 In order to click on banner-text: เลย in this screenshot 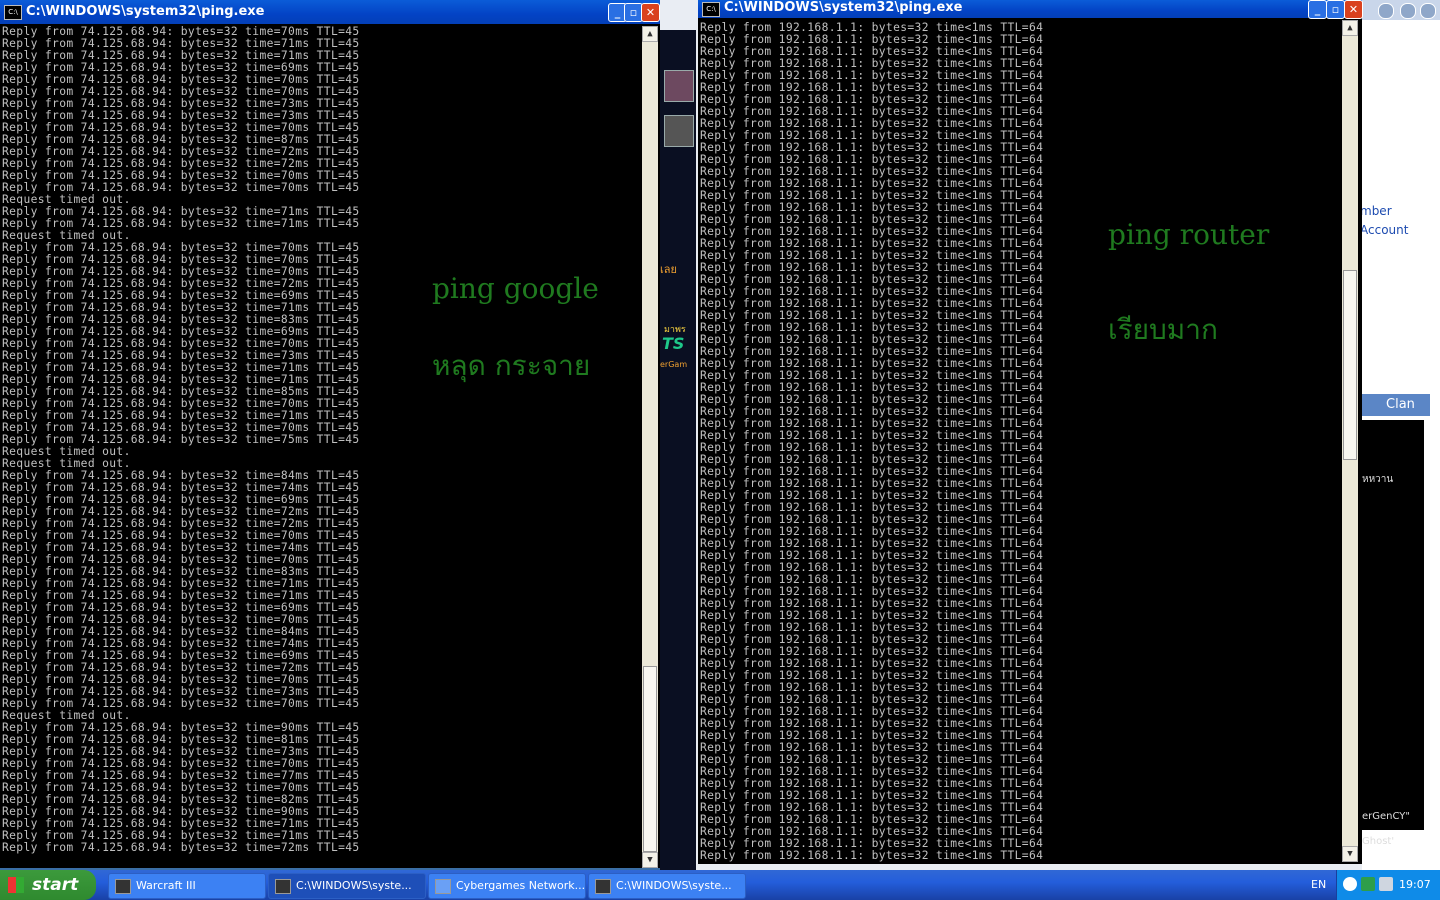, I will do `click(668, 269)`.